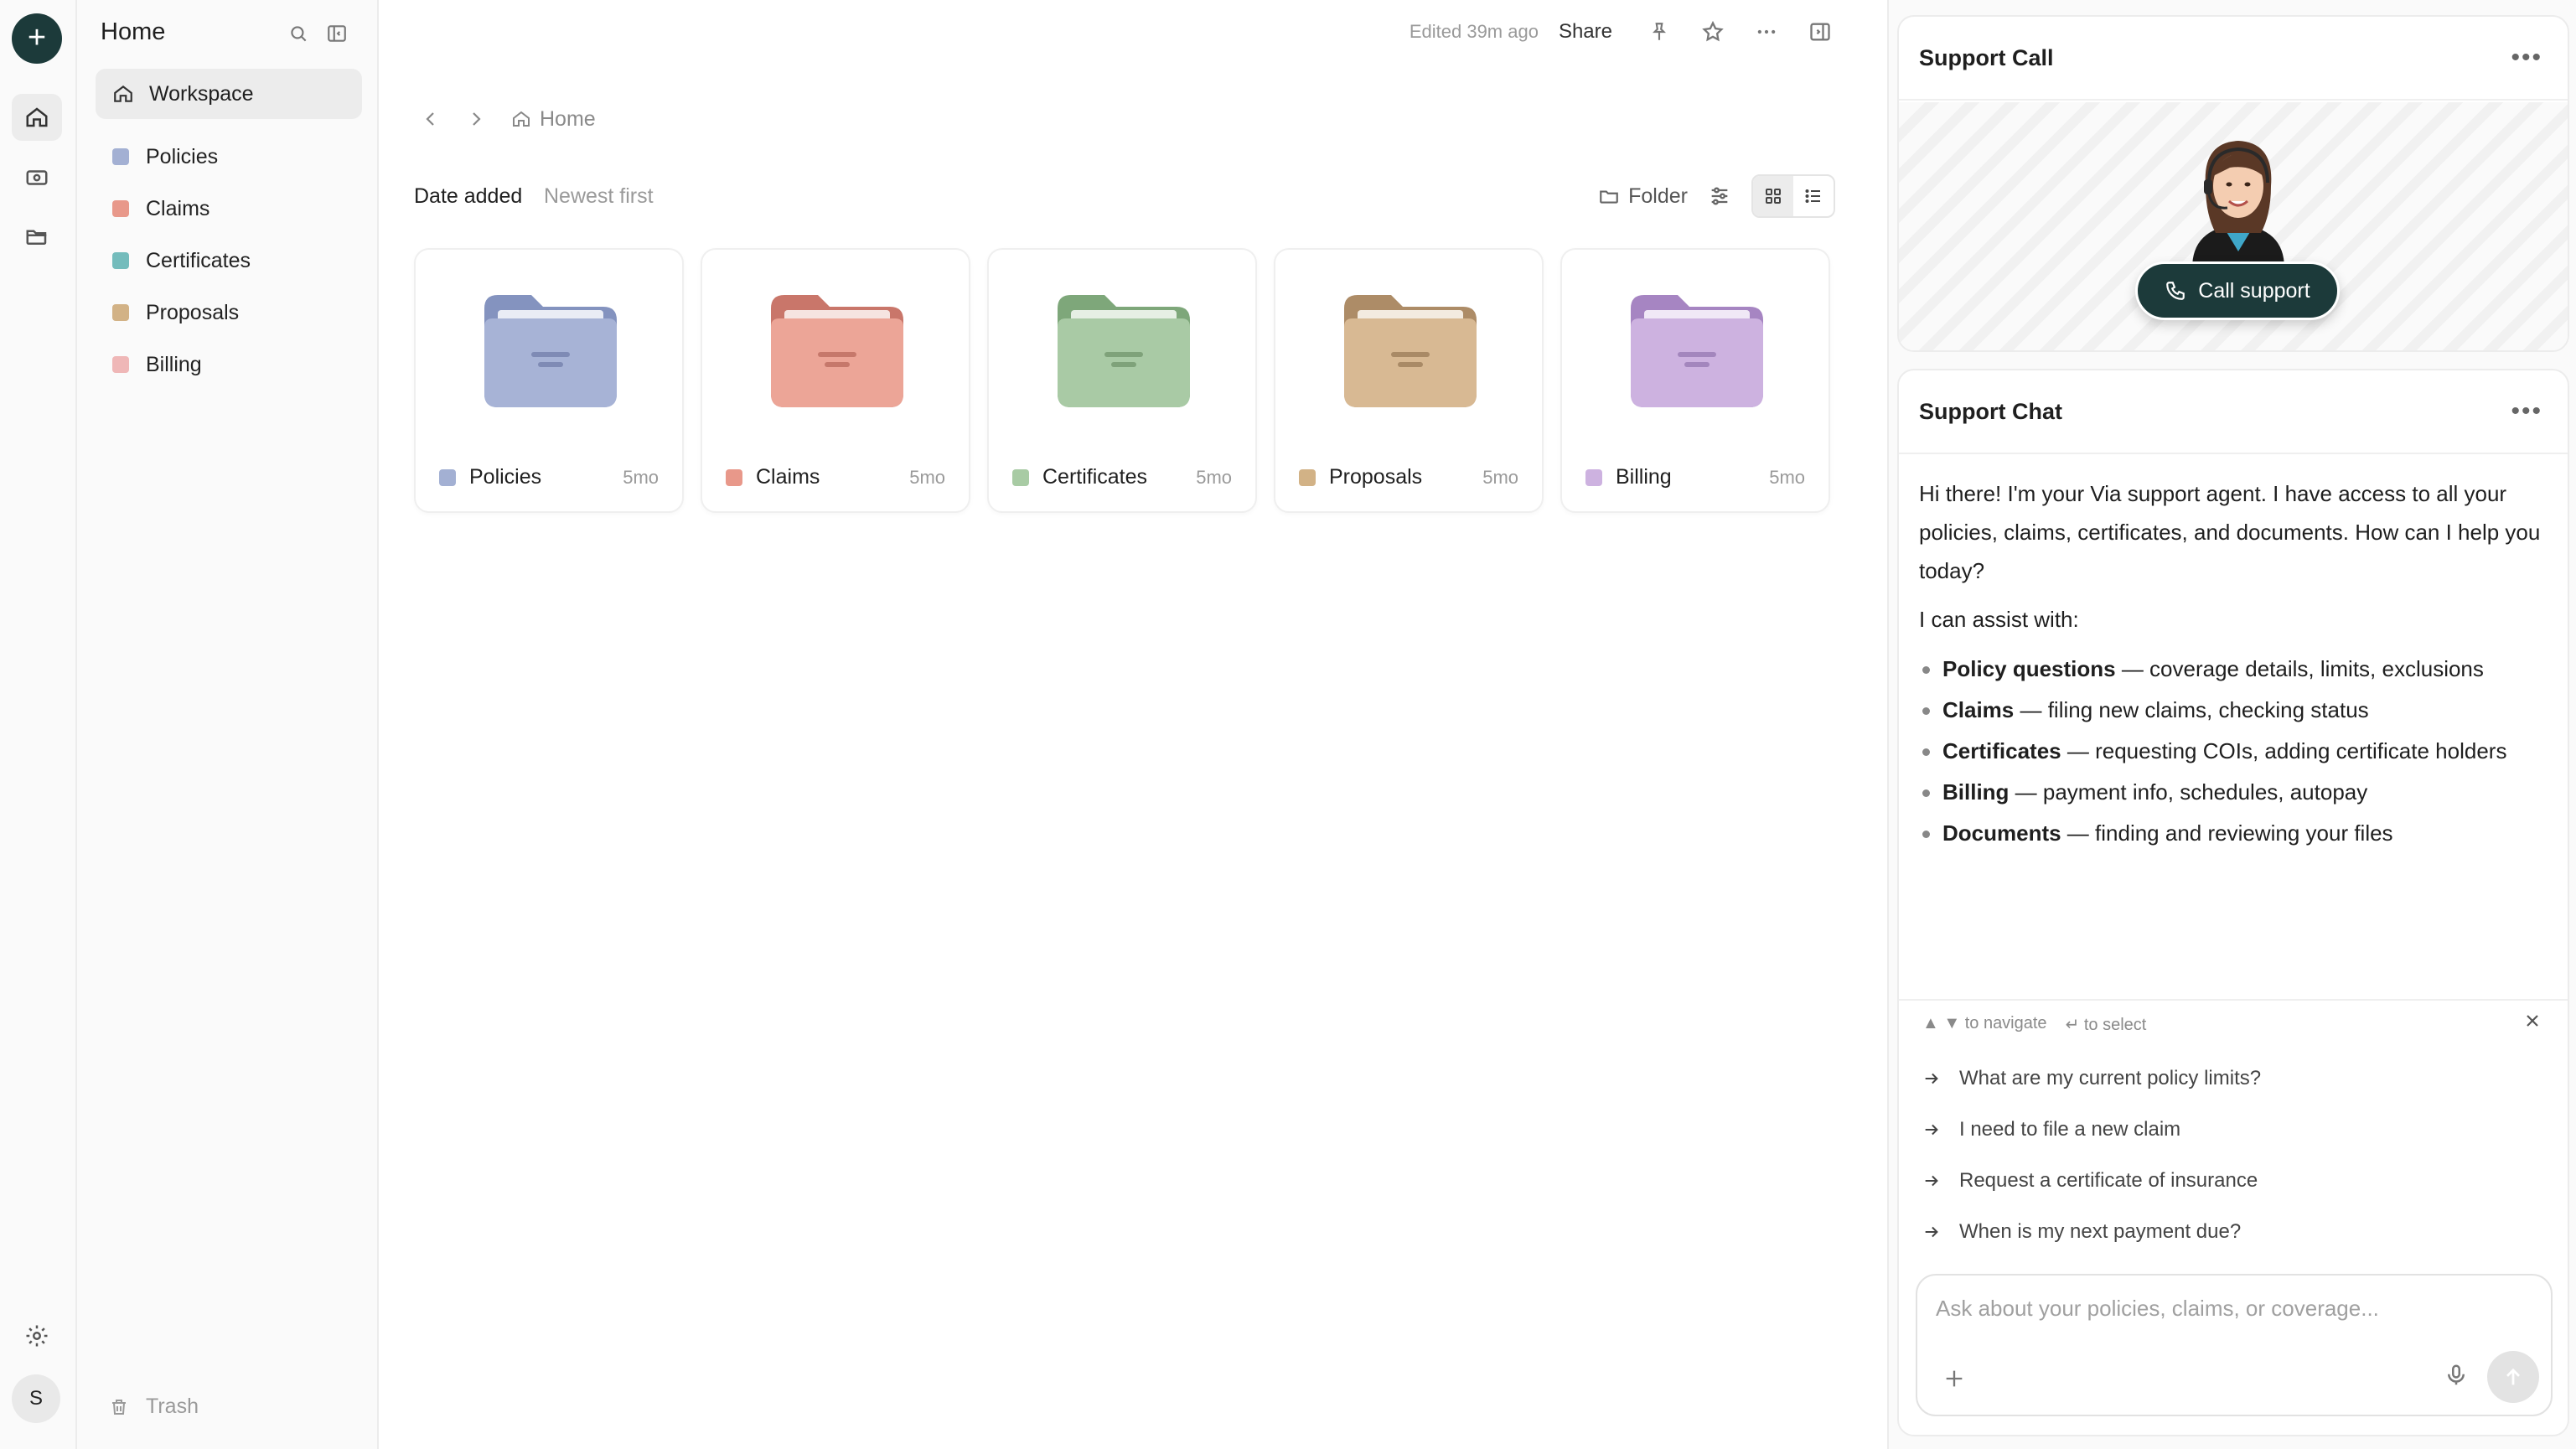 The image size is (2576, 1449). What do you see at coordinates (298, 33) in the screenshot?
I see `sidebar-search-button` at bounding box center [298, 33].